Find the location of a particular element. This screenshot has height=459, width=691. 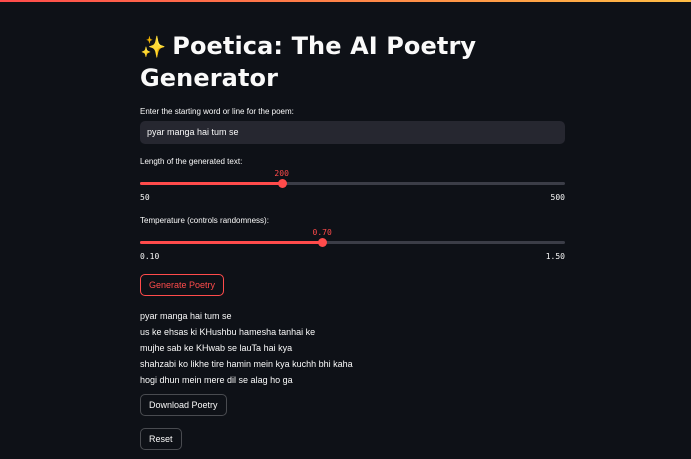

sparkles-icon: ✨ is located at coordinates (153, 47).